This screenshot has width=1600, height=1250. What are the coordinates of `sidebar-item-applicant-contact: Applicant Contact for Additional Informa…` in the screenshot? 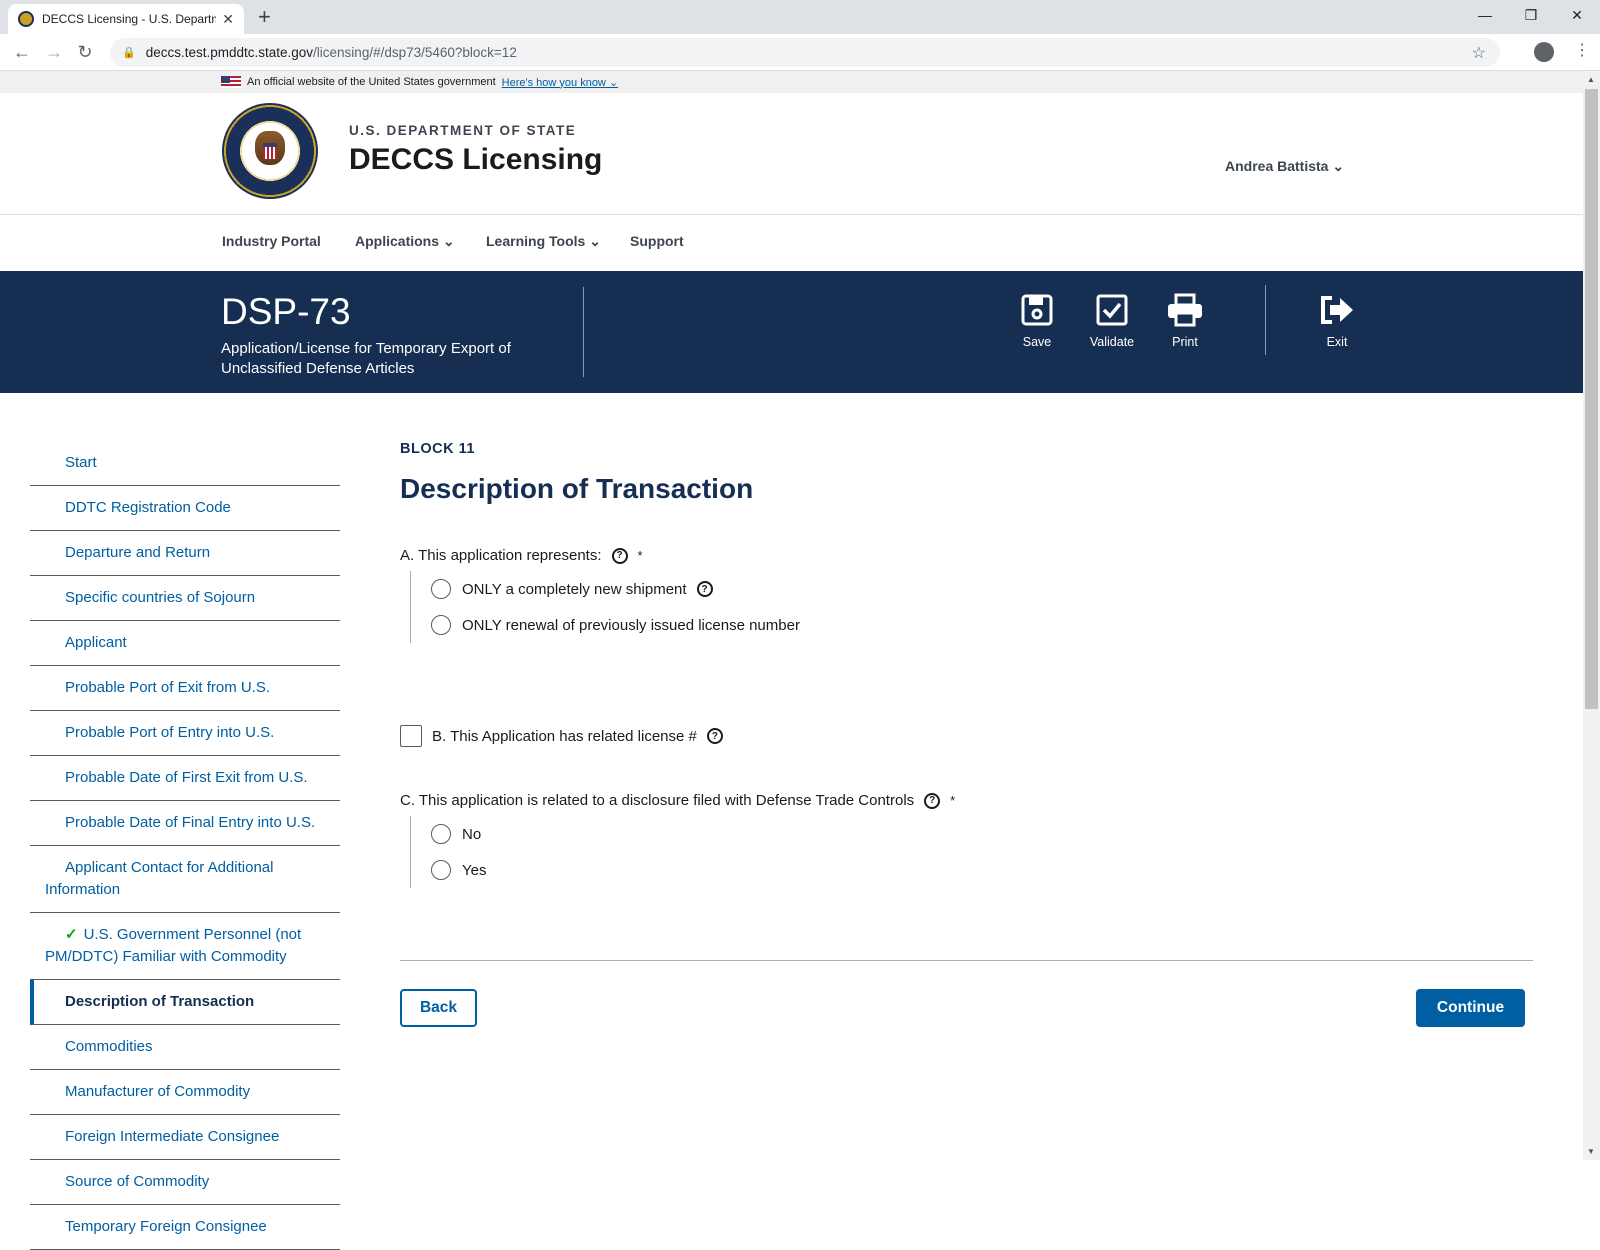 It's located at (185, 879).